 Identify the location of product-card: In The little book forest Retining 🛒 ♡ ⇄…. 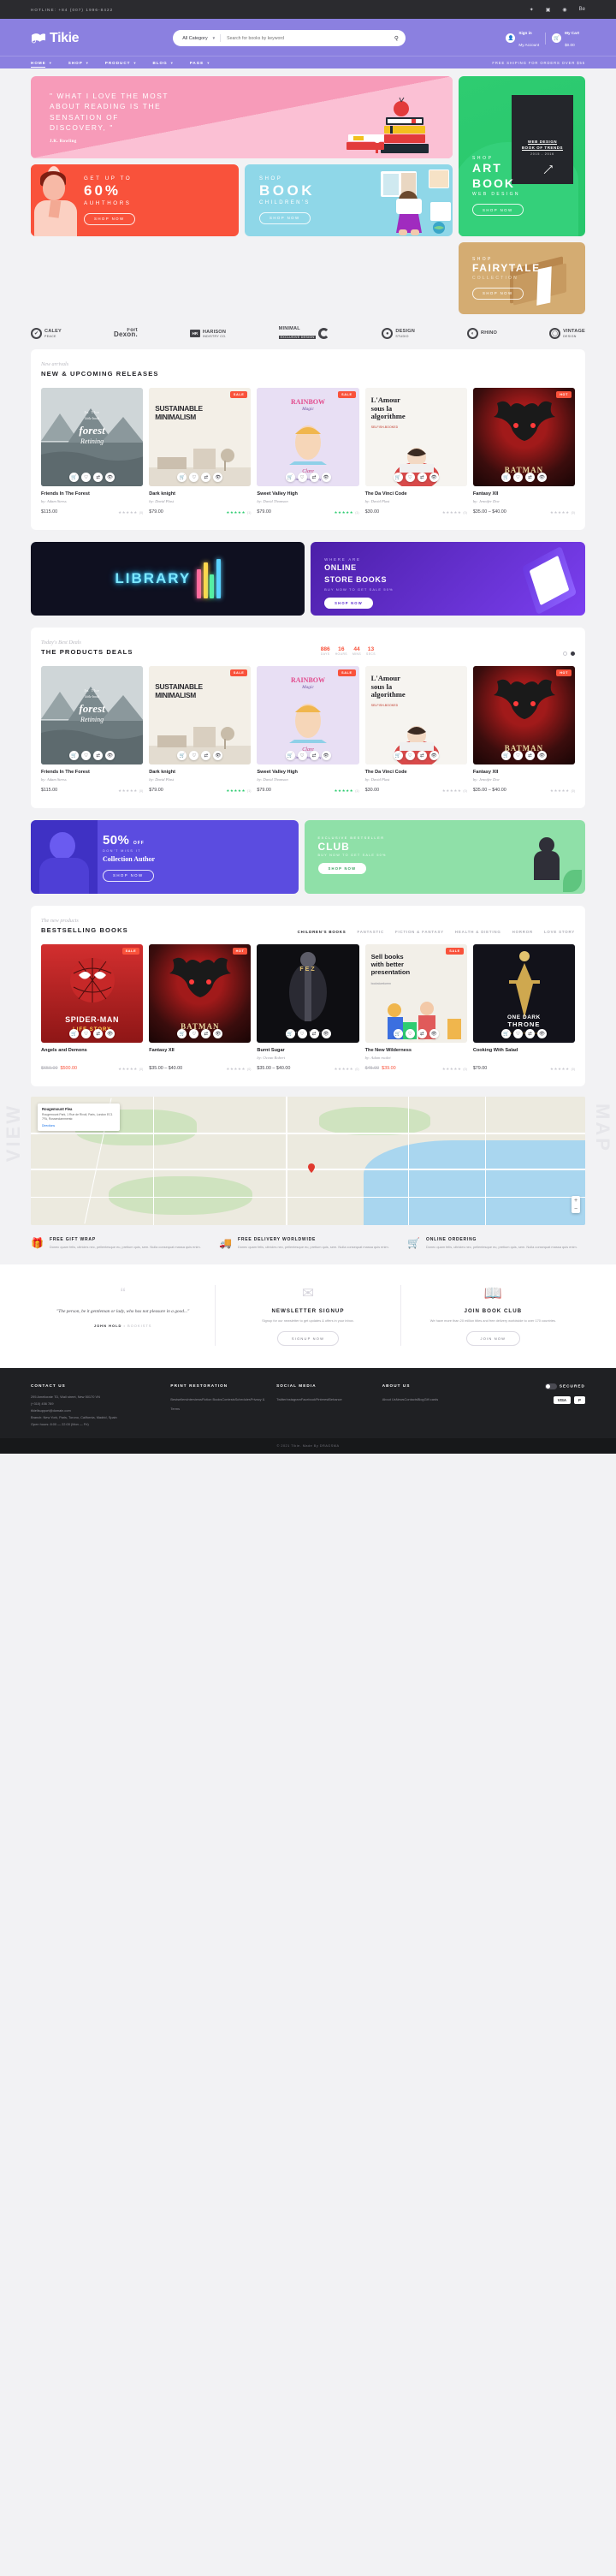
(92, 730).